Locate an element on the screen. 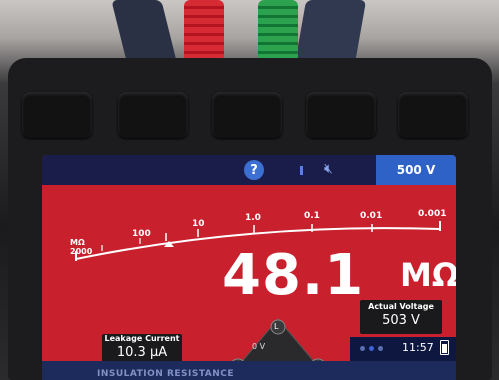  scale-label-1: 1.0 is located at coordinates (253, 218).